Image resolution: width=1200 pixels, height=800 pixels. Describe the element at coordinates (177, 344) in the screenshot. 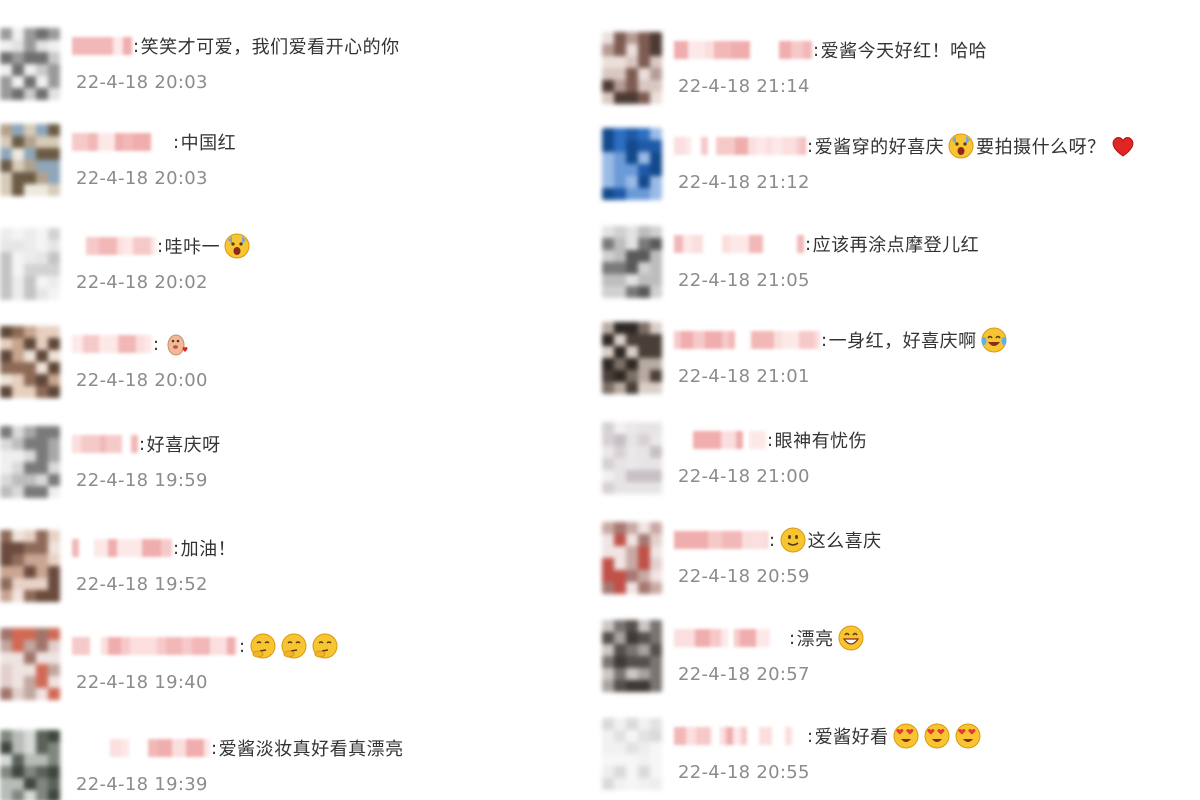

I see `doge-heart-emoji-icon` at that location.